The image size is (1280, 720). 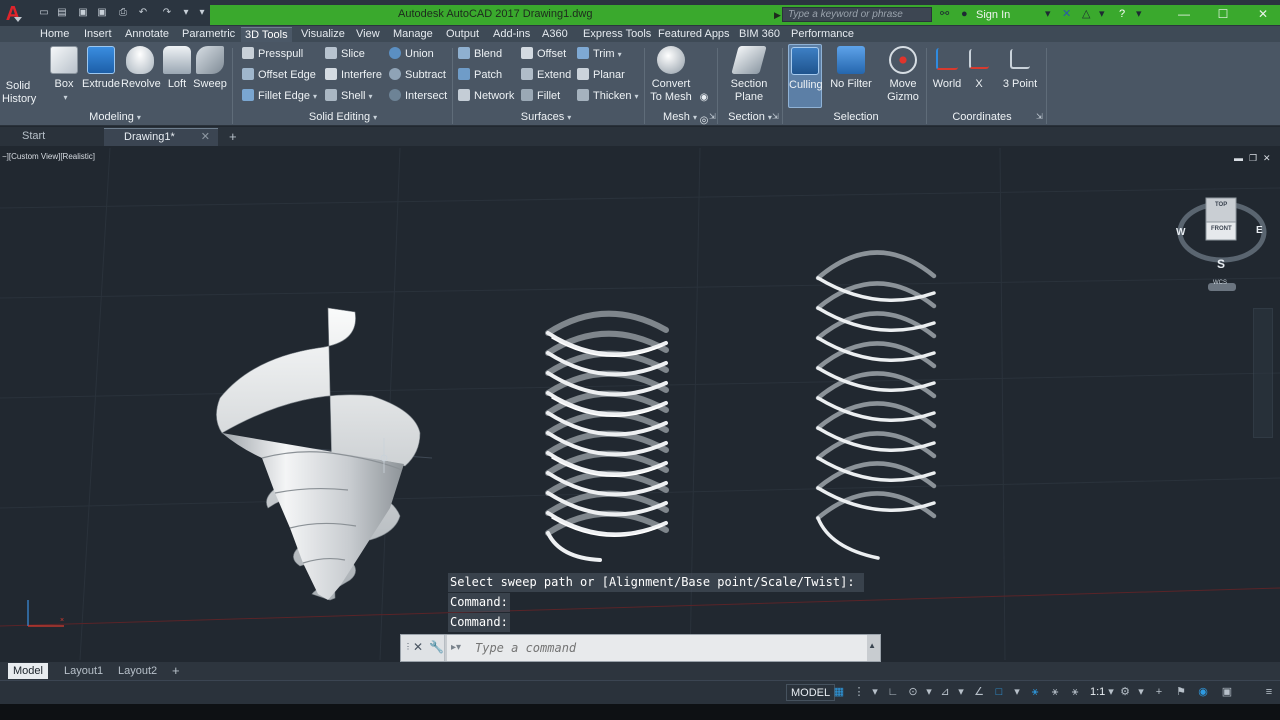 I want to click on section-plane-button: Section Plane, so click(x=749, y=76).